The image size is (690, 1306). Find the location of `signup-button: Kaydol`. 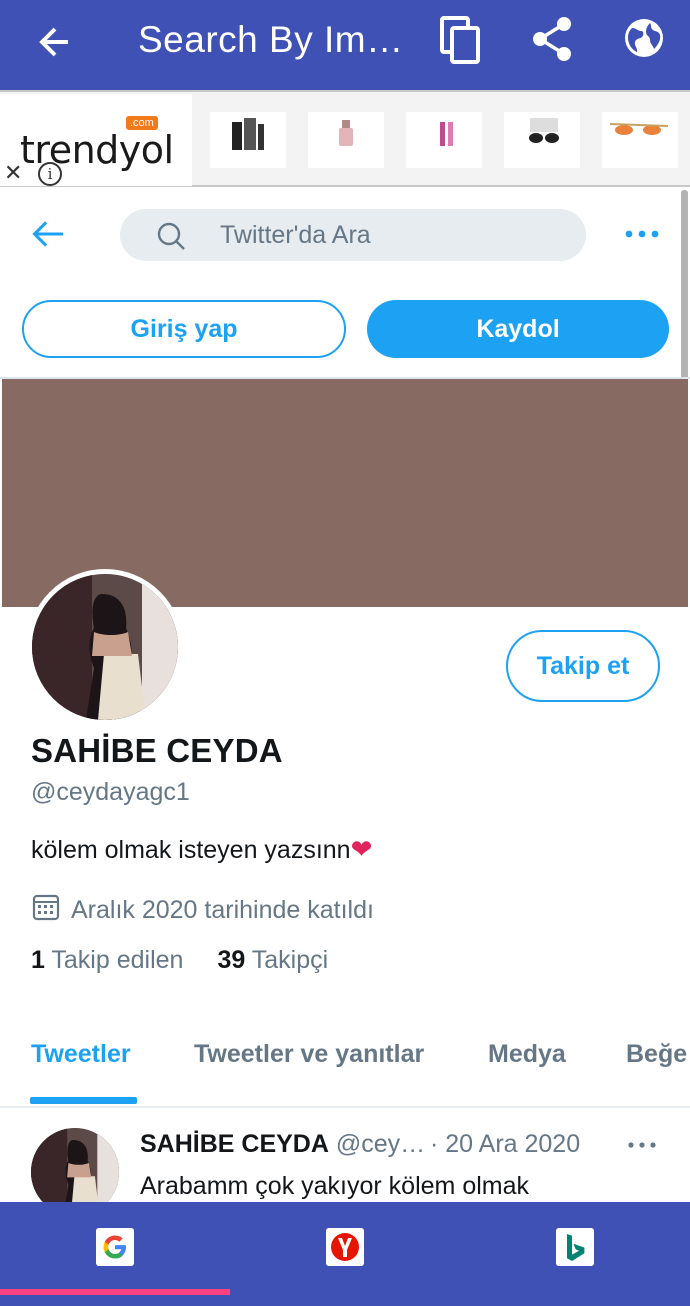

signup-button: Kaydol is located at coordinates (518, 329).